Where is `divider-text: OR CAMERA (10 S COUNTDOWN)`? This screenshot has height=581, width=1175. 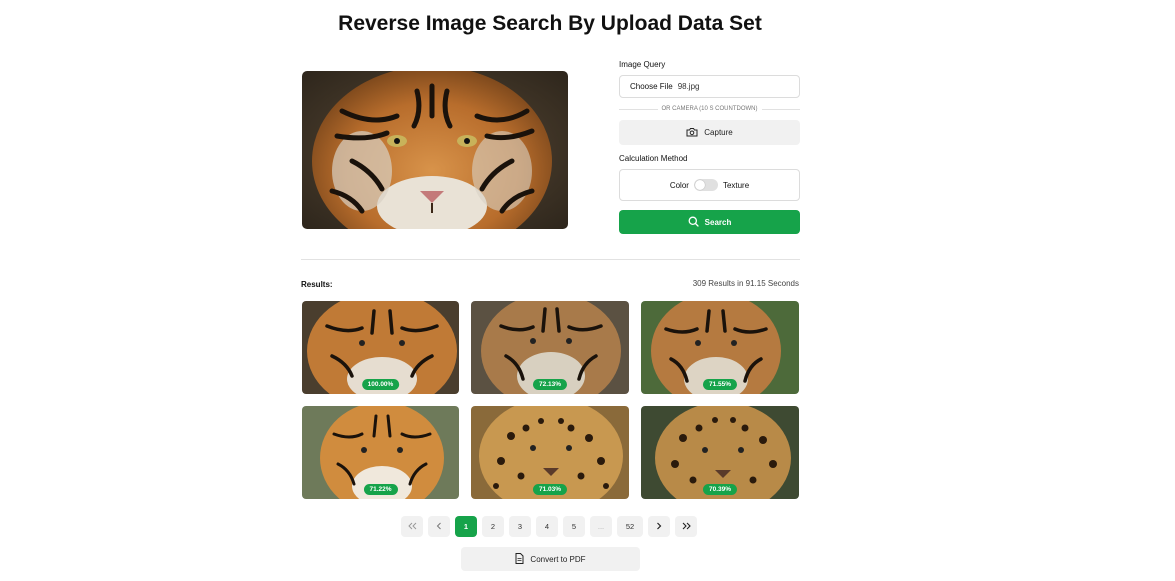 divider-text: OR CAMERA (10 S COUNTDOWN) is located at coordinates (709, 109).